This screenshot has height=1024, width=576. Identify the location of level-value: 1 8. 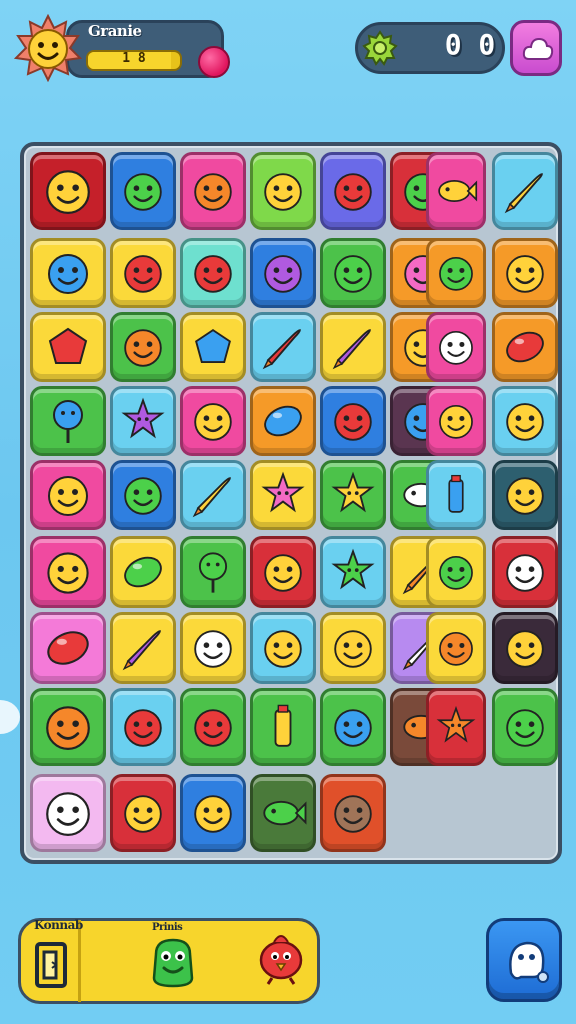
(134, 58).